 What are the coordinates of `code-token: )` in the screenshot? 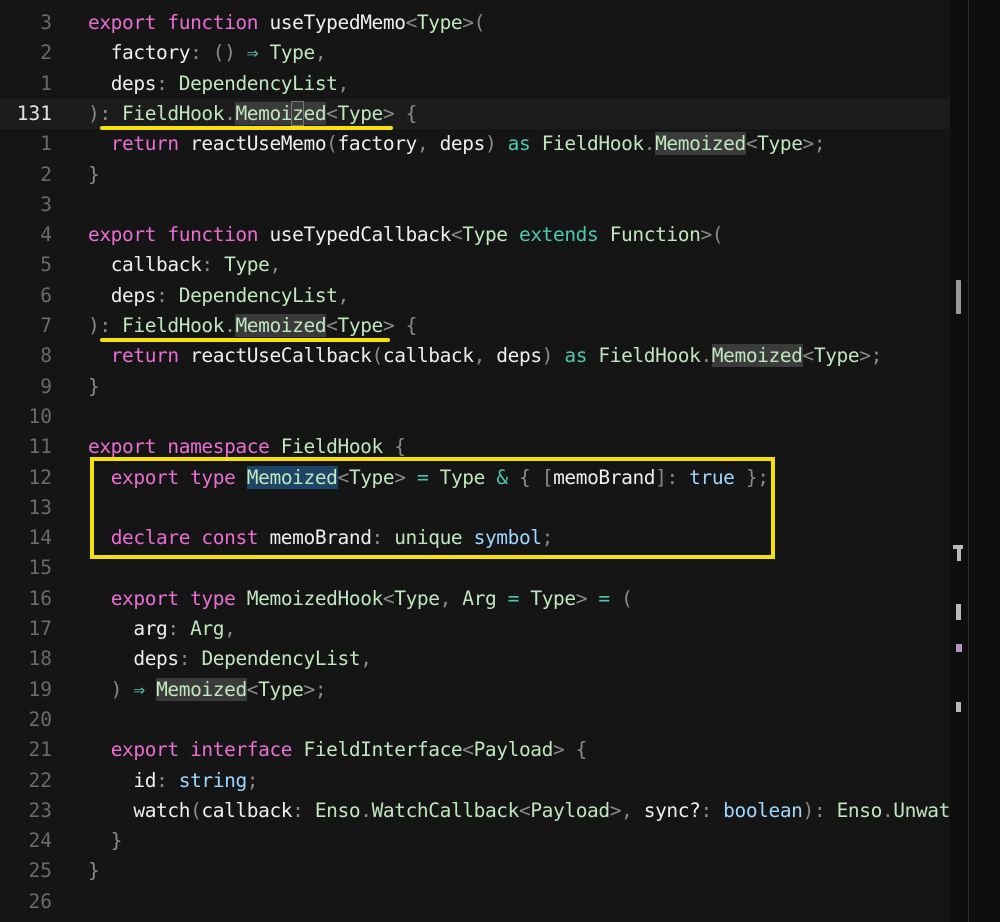 It's located at (111, 689).